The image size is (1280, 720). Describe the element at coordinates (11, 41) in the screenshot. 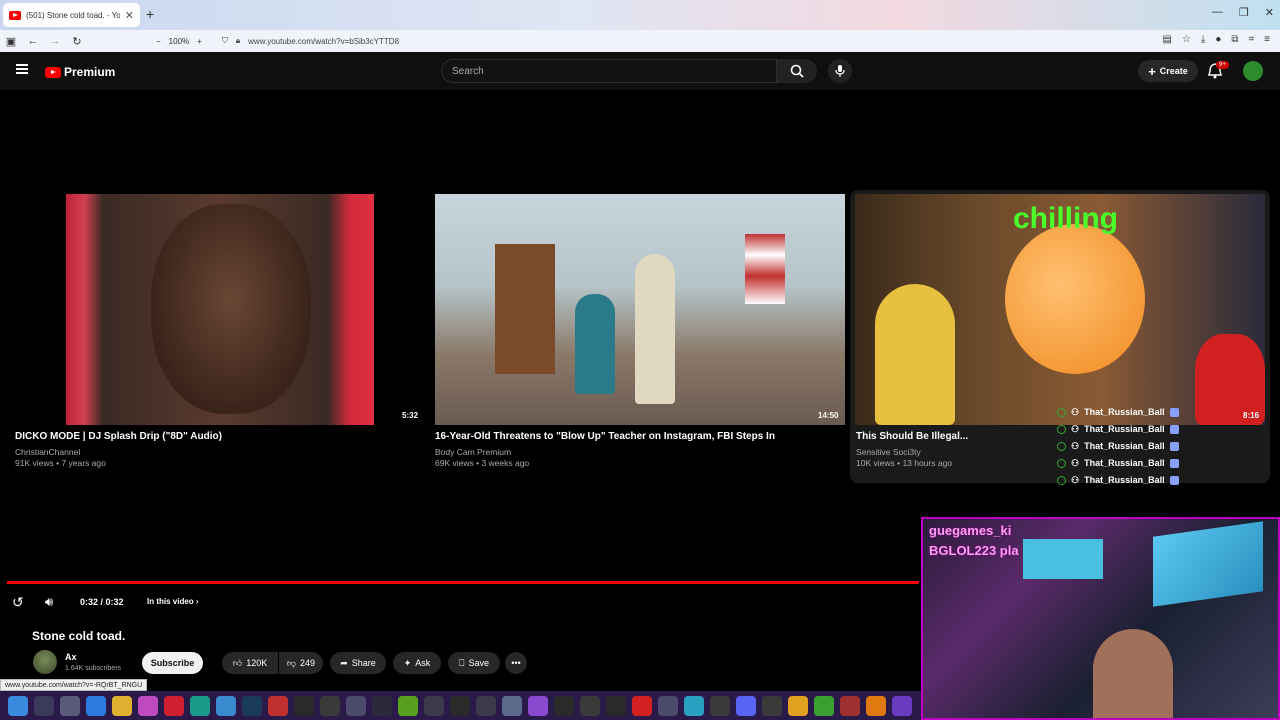

I see `sidebar-toggle-icon: ▣` at that location.